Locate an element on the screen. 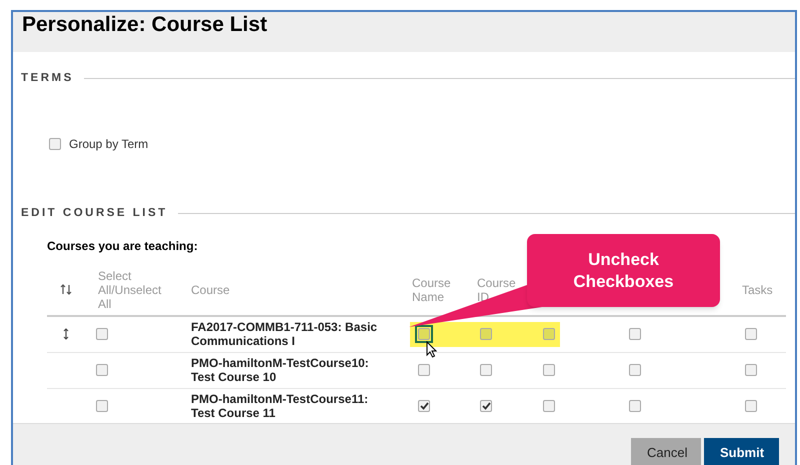  column-header: Course is located at coordinates (211, 289).